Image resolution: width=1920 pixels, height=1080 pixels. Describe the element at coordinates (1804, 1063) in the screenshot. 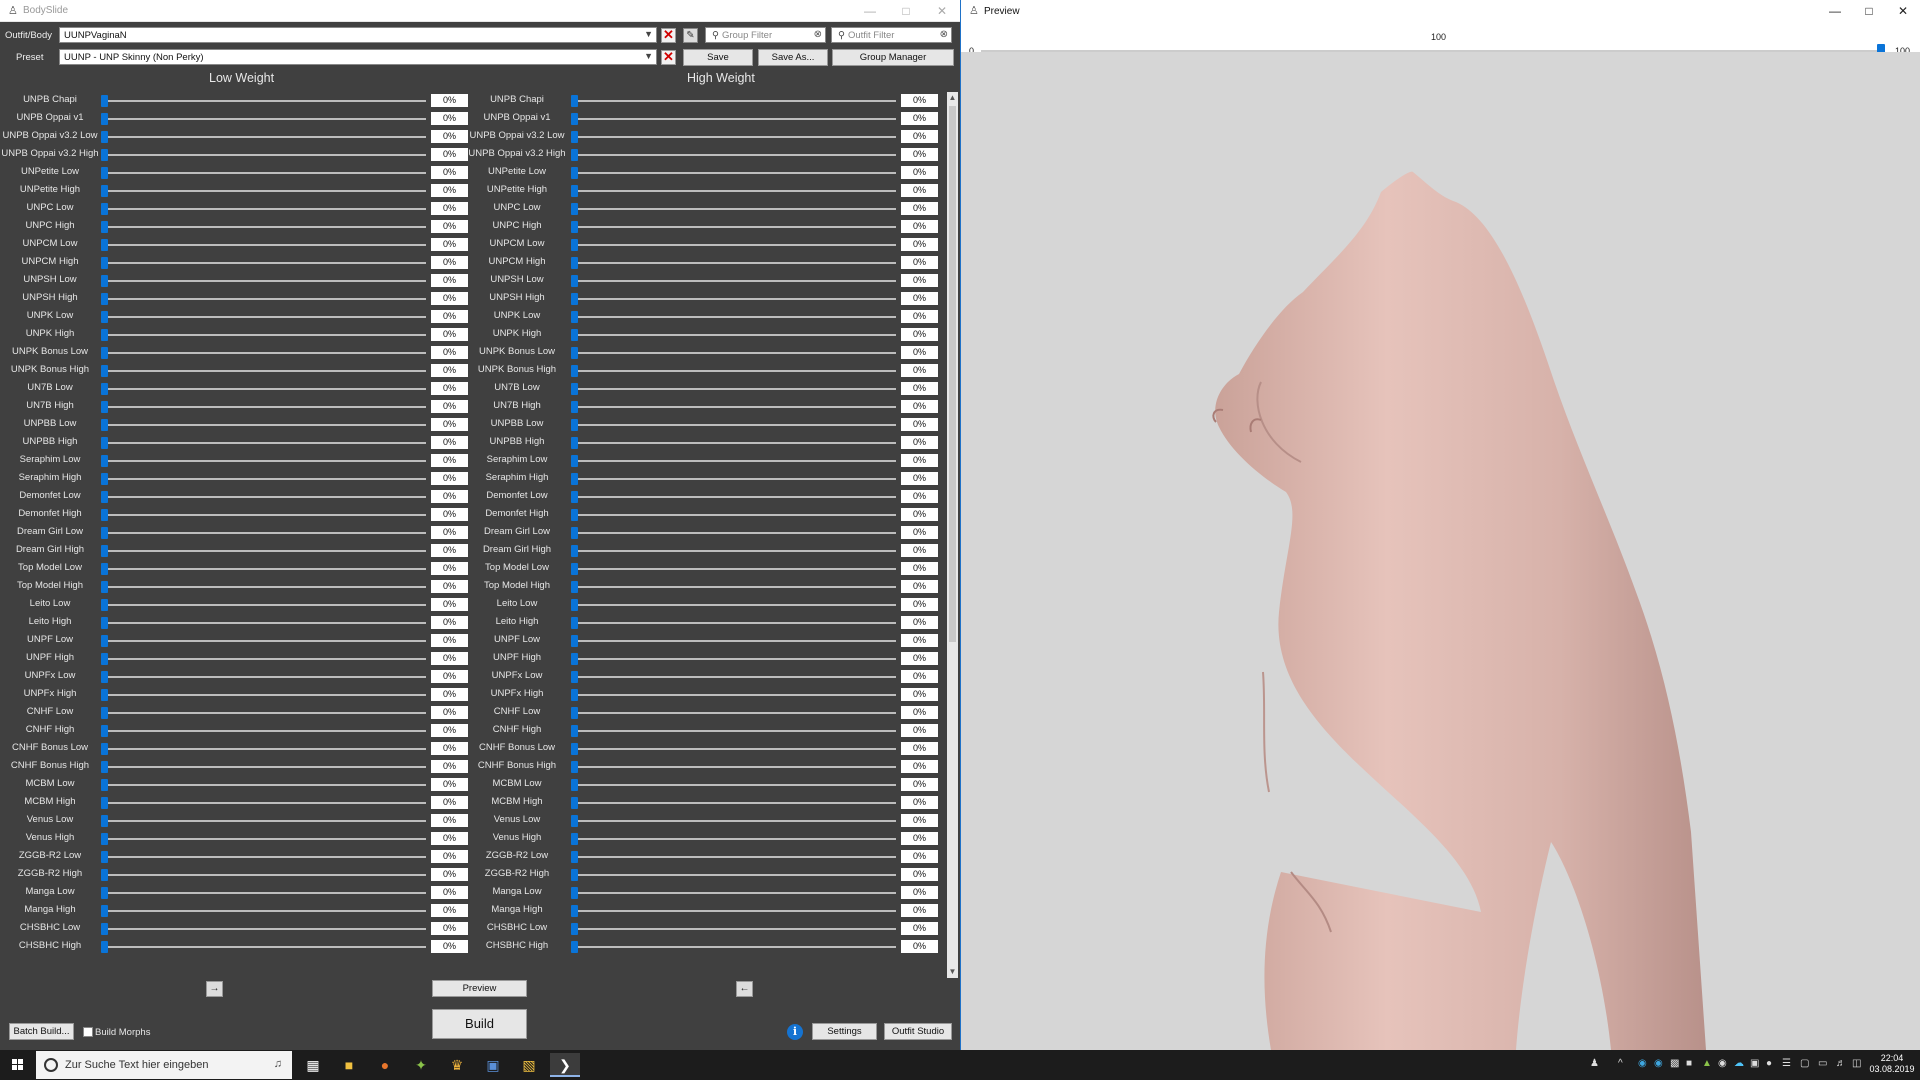

I see `battery-icon: ▢` at that location.